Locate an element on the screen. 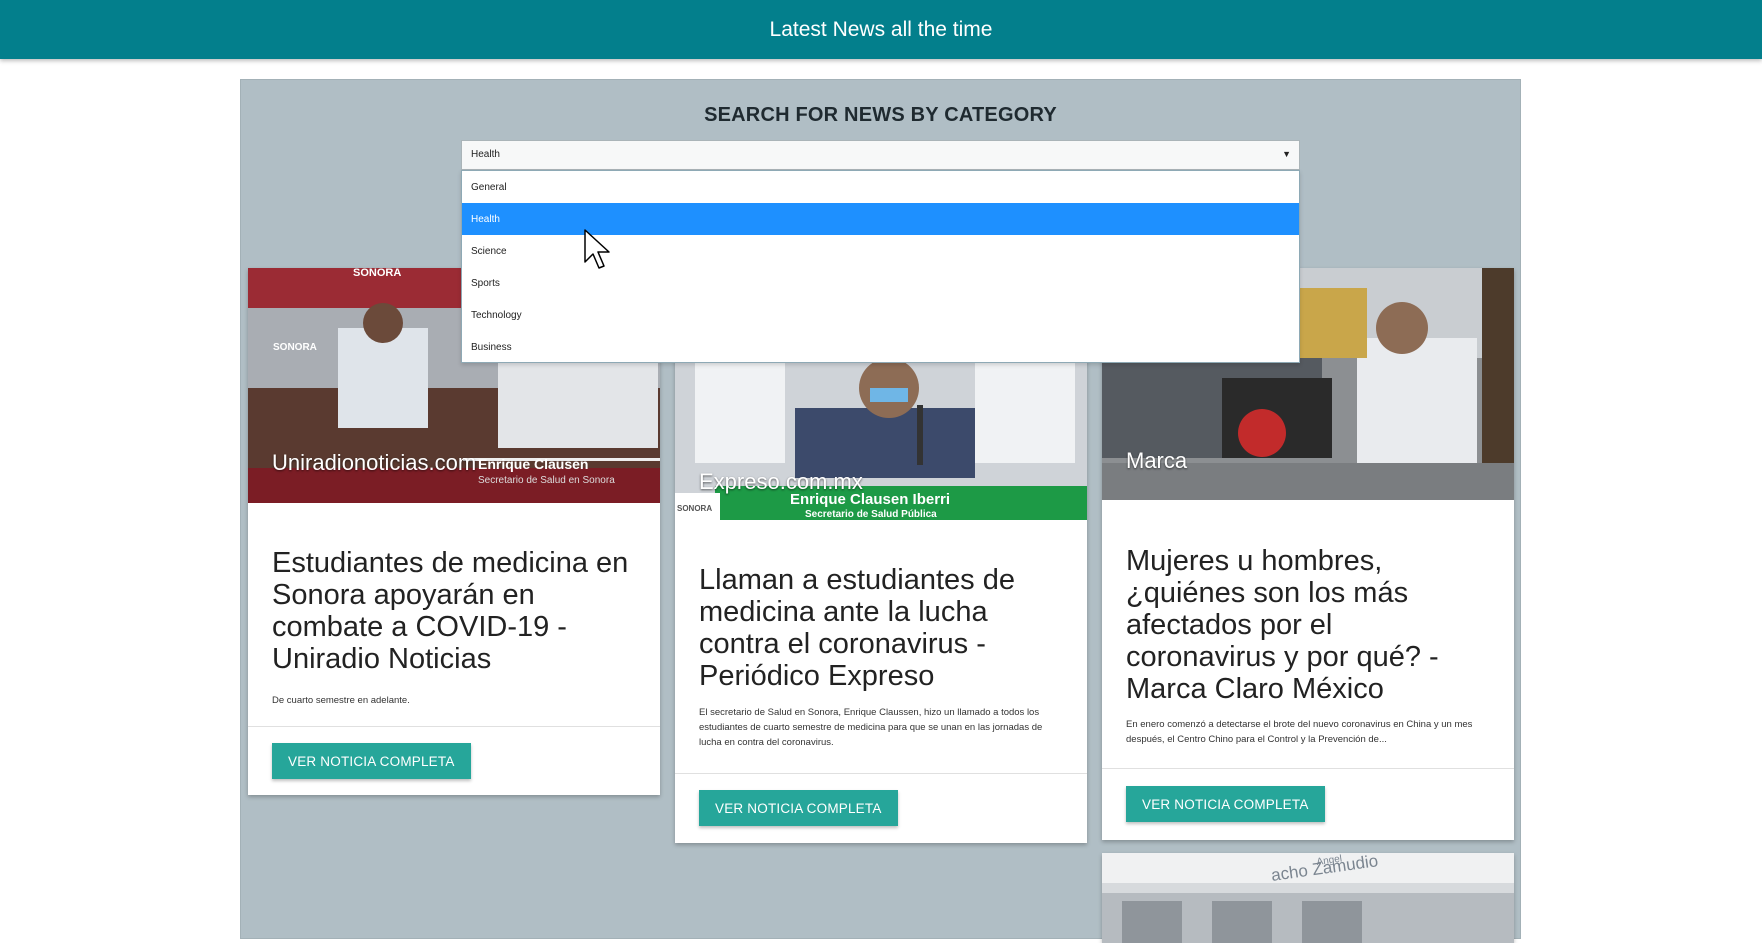  news-source: Expreso.com.mx is located at coordinates (781, 481).